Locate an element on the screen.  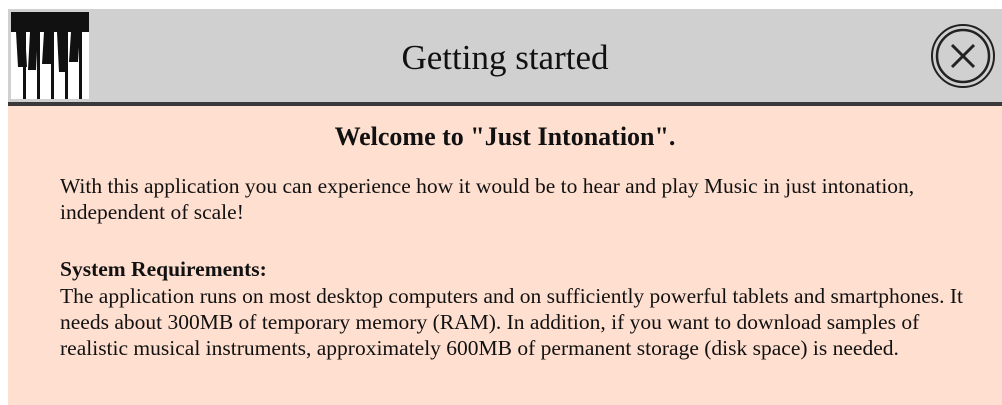
close-circle-icon is located at coordinates (963, 56).